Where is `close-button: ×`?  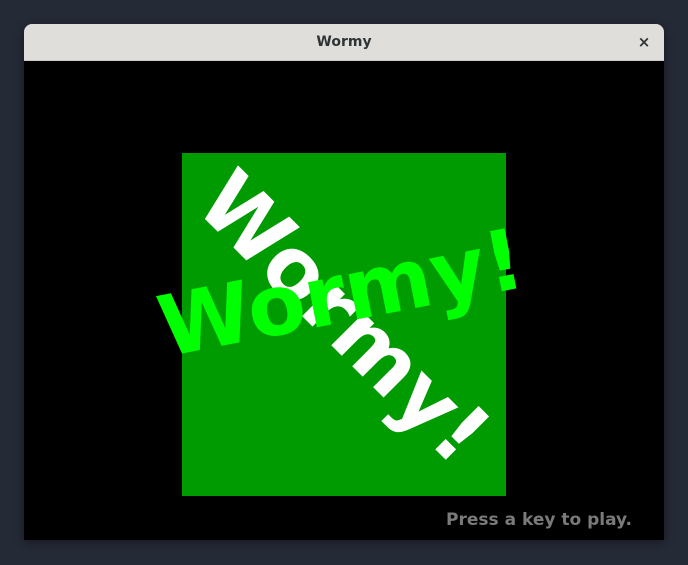 close-button: × is located at coordinates (644, 42).